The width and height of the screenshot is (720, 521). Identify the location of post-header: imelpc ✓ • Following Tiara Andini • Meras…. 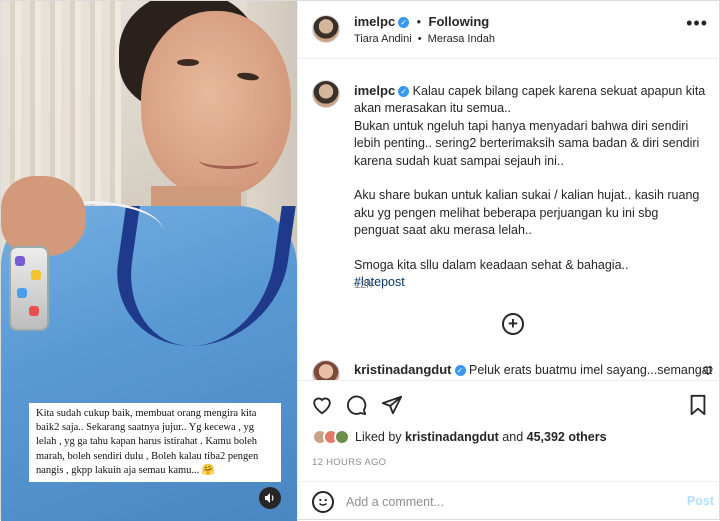
(509, 30).